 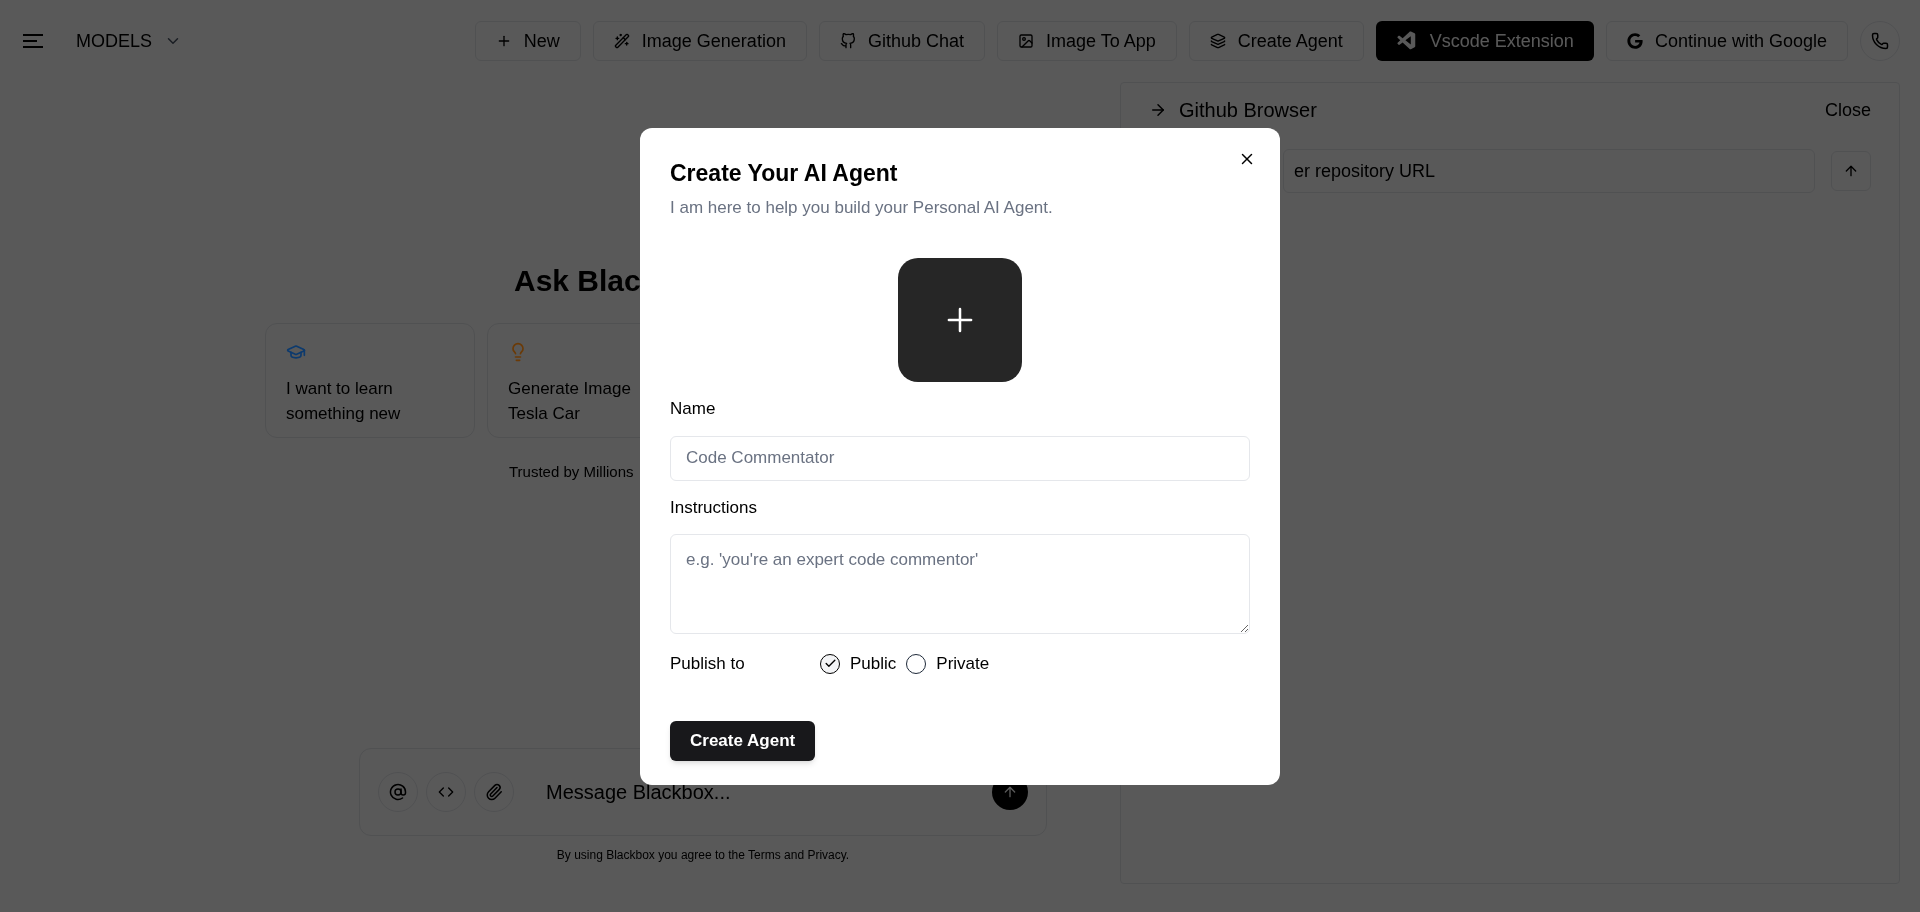 I want to click on letter-g-icon, so click(x=1634, y=41).